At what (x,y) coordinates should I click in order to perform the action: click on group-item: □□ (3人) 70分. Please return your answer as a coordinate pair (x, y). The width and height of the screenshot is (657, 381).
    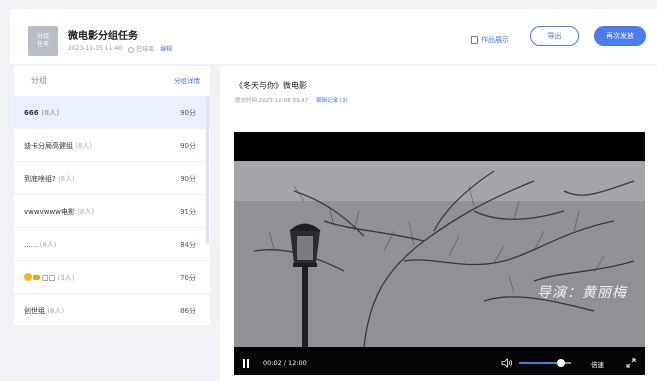
    Looking at the image, I should click on (112, 277).